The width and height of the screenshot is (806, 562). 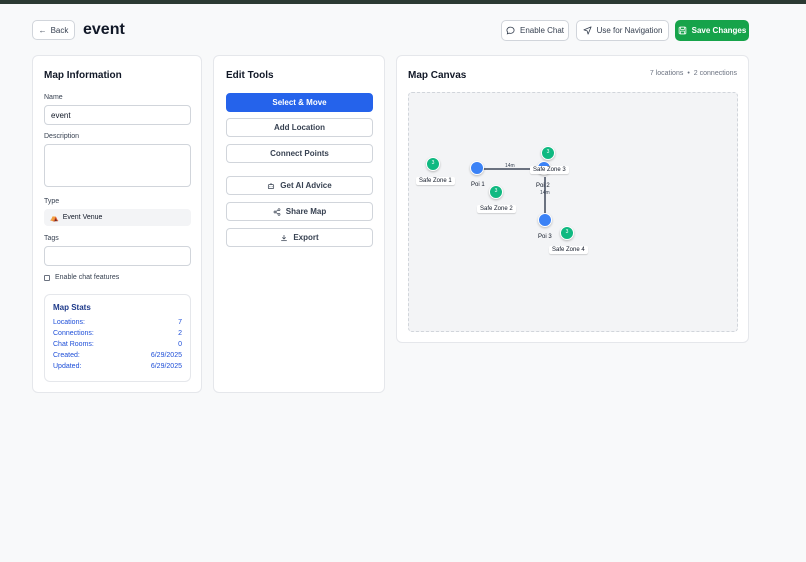 What do you see at coordinates (87, 277) in the screenshot?
I see `enable-chat-checkbox-label: Enable chat features` at bounding box center [87, 277].